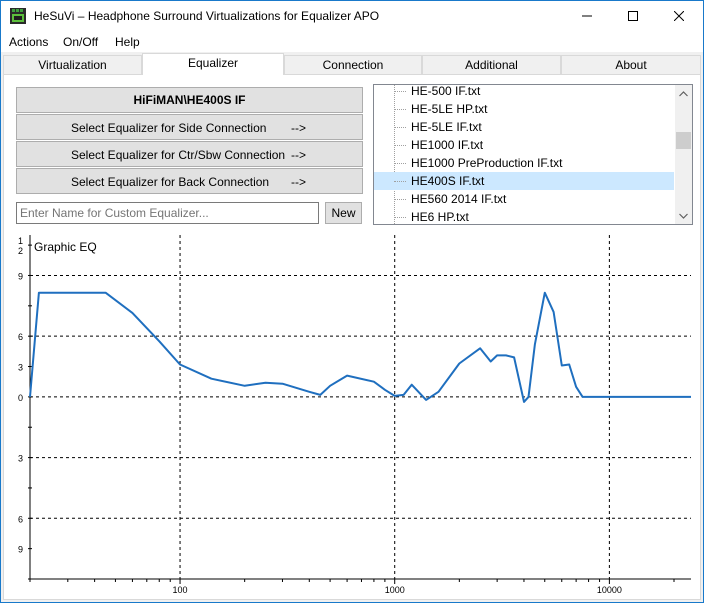 The height and width of the screenshot is (603, 704). Describe the element at coordinates (679, 16) in the screenshot. I see `close-button` at that location.